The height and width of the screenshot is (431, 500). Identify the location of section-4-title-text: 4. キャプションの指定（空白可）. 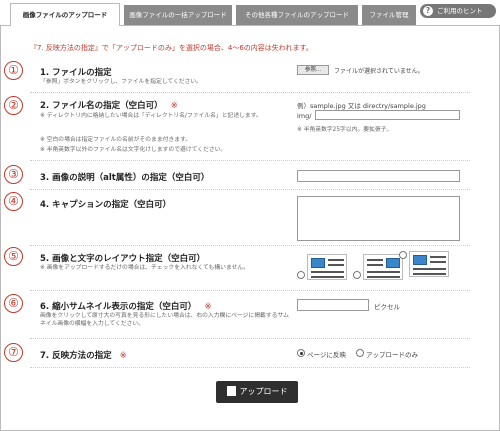
(106, 205).